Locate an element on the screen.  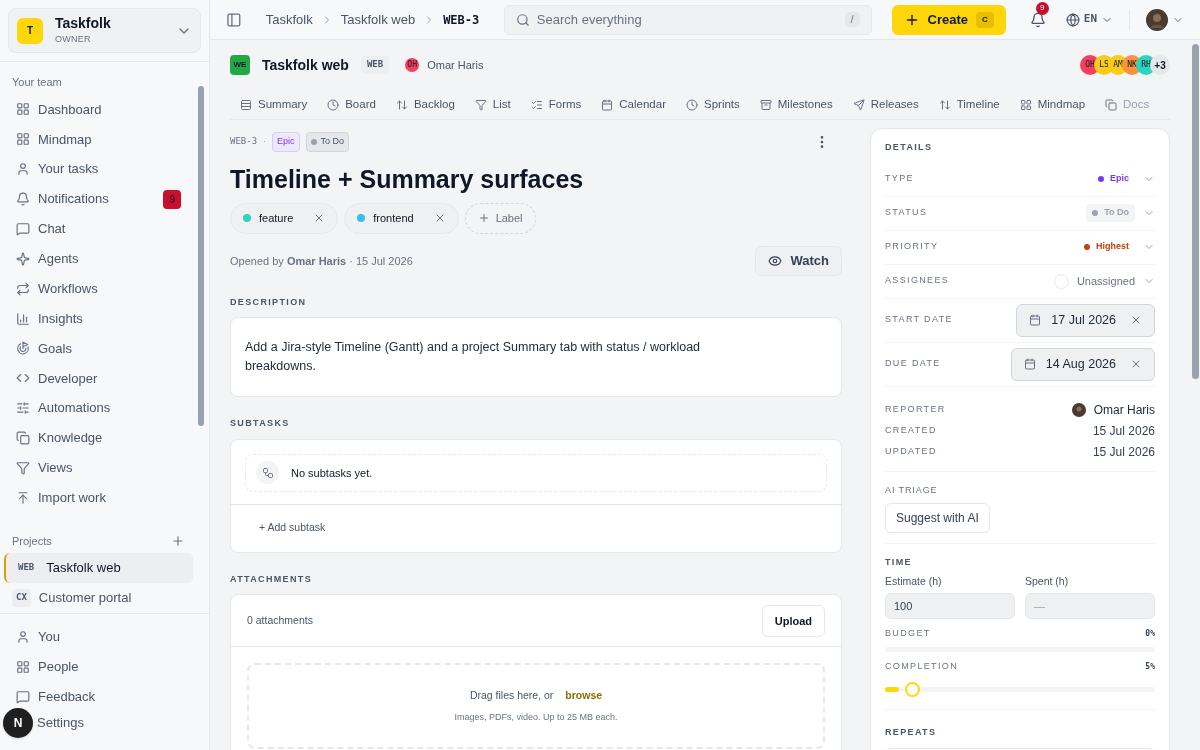
field-label: TYPE is located at coordinates (899, 179).